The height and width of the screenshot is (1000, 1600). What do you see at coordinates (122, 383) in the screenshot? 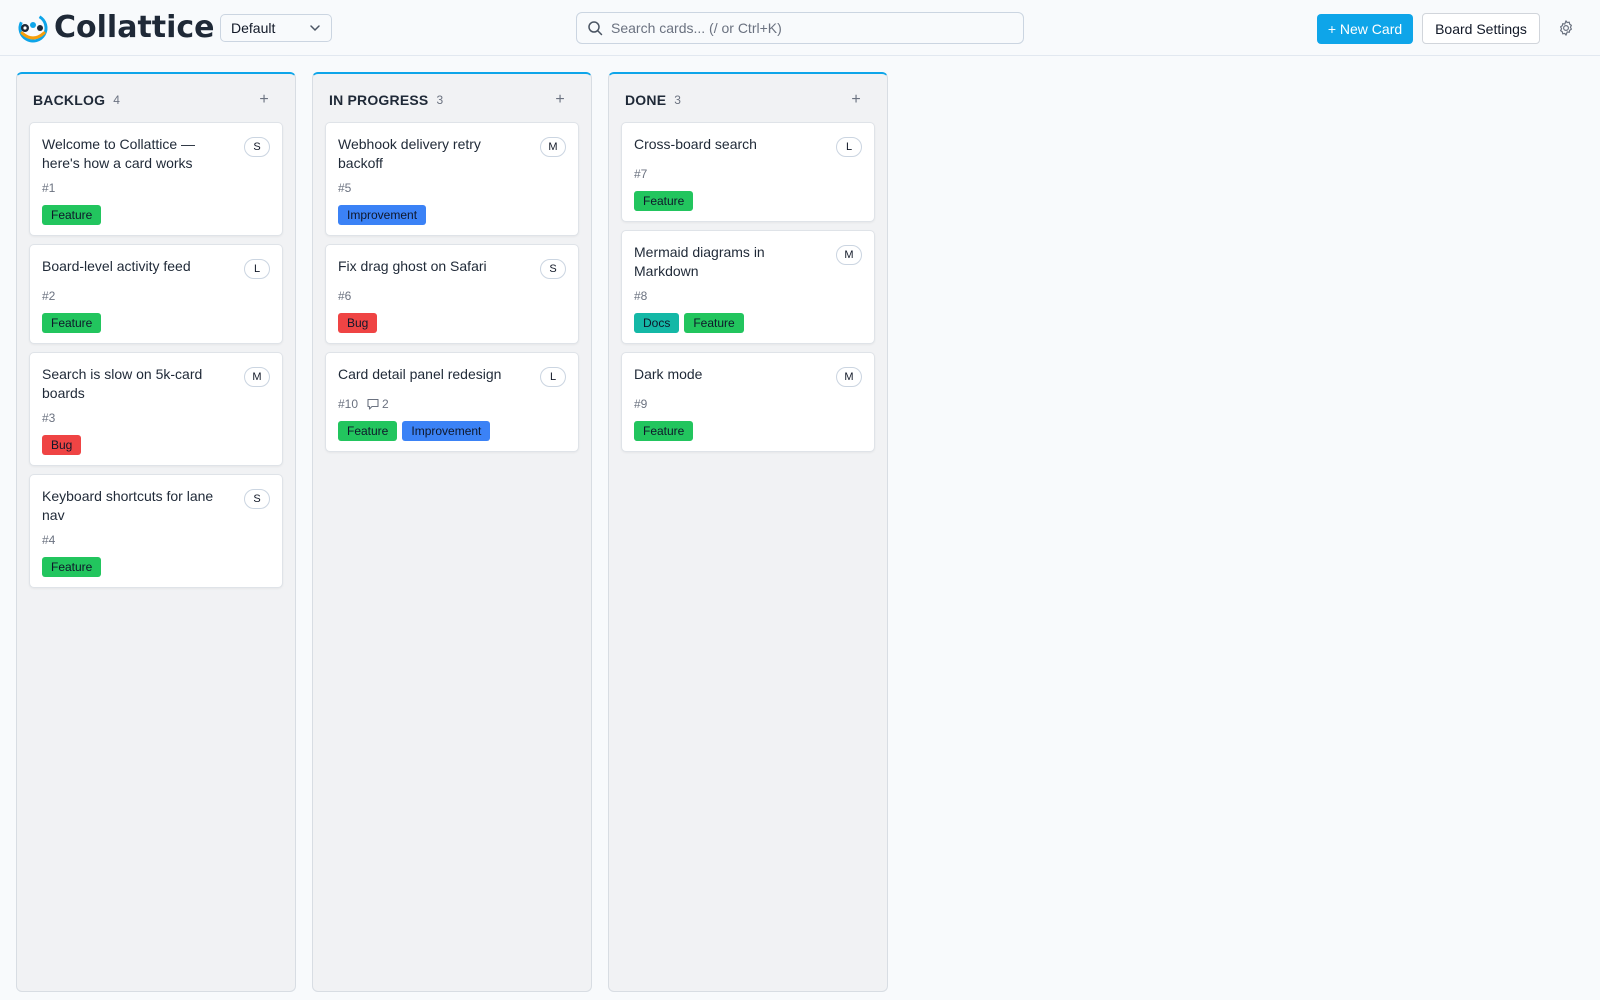
I see `card-title: Search is slow on 5k-card boards` at bounding box center [122, 383].